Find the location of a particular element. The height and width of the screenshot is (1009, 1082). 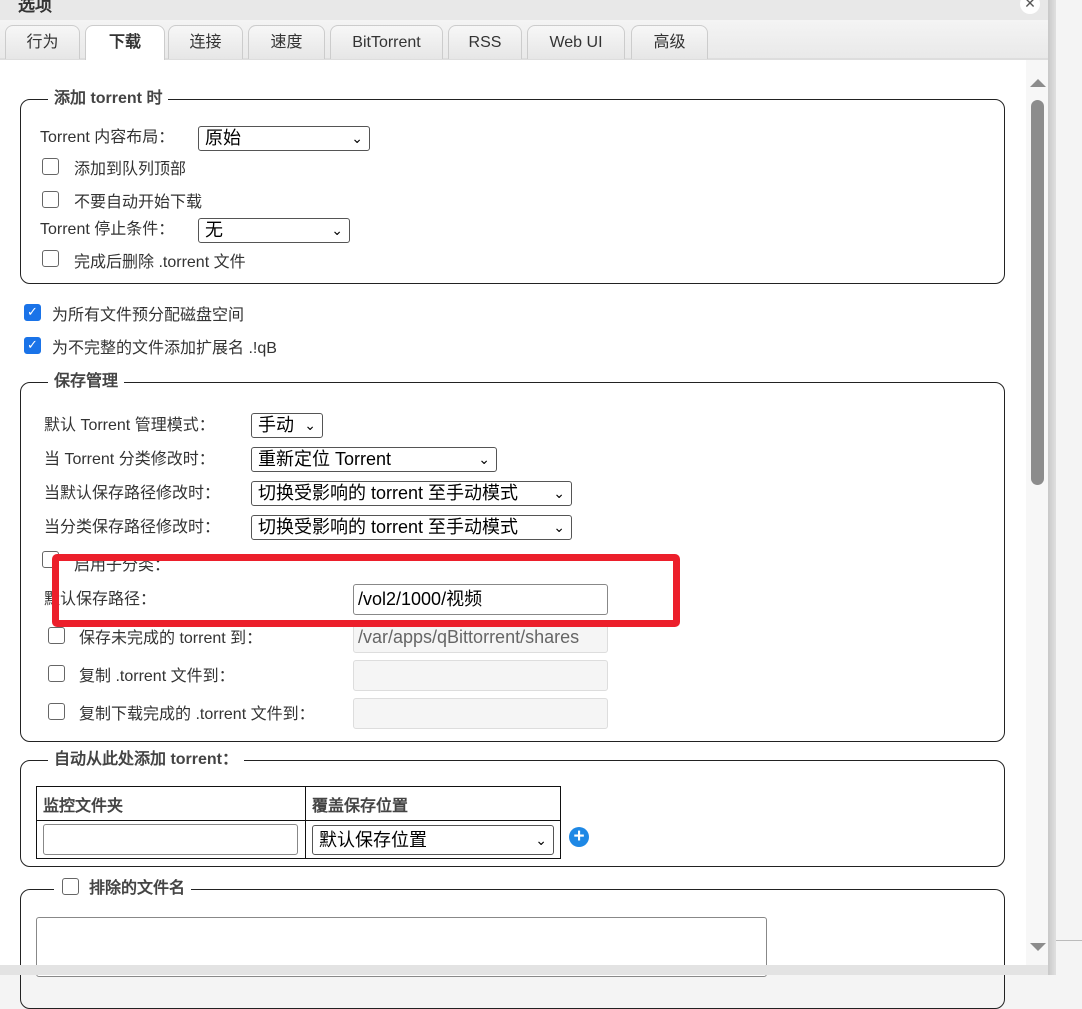

dont-start-checkbox is located at coordinates (50, 199).